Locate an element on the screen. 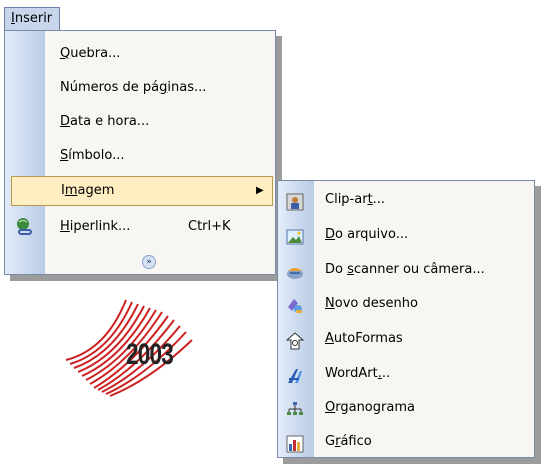  wordart-icon is located at coordinates (295, 374).